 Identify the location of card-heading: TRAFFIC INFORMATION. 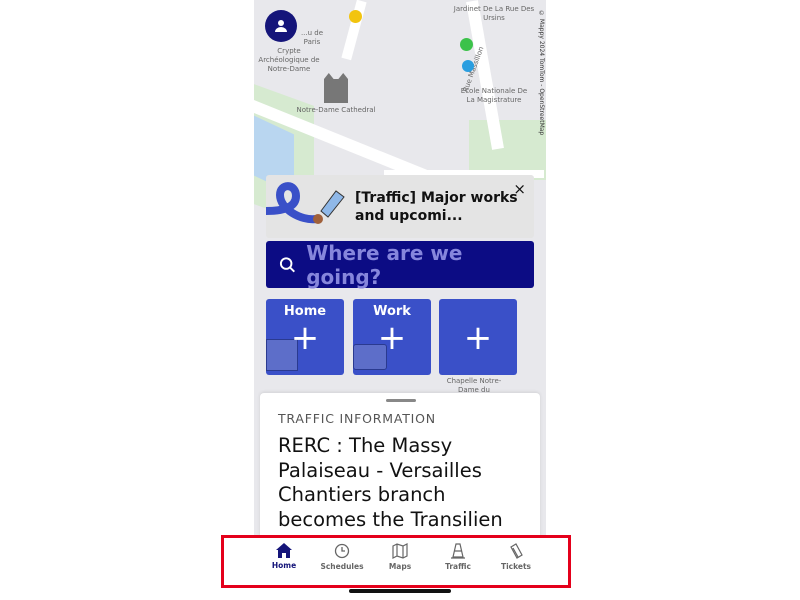
(357, 418).